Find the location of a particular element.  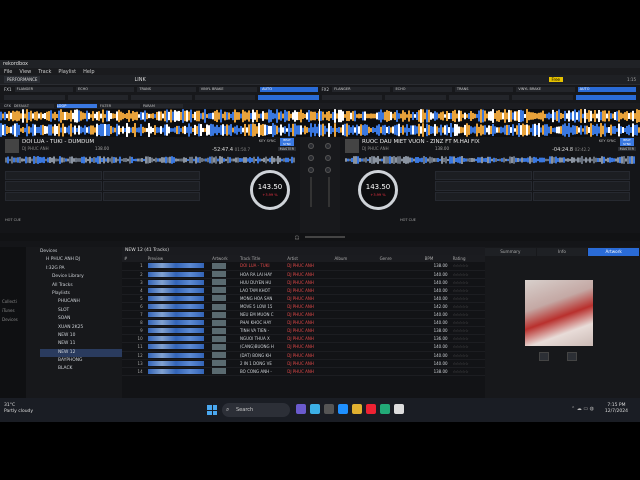

table-row: 10 NGUOI THUA X DJ PHUC ANH 136.00 ☆☆☆☆☆ is located at coordinates (303, 339).